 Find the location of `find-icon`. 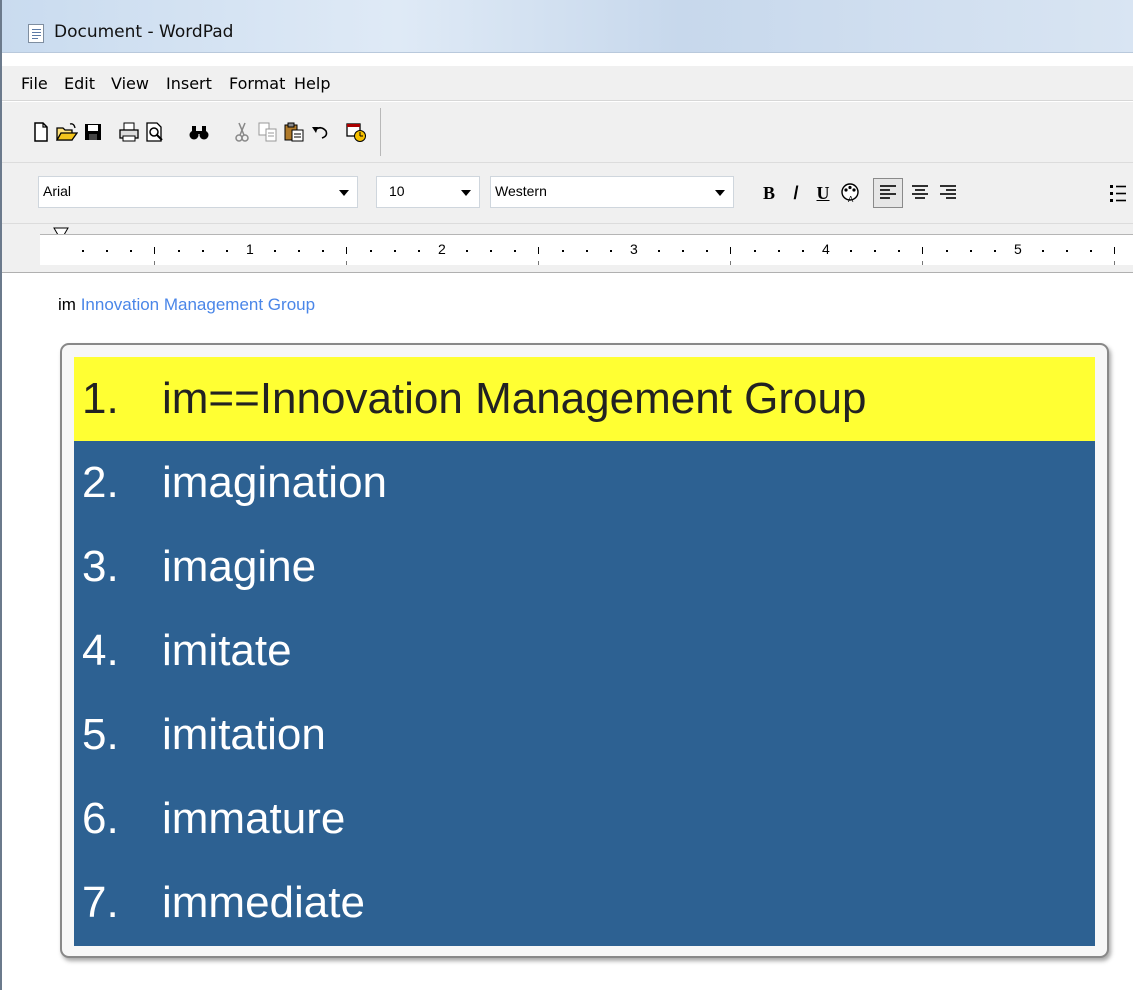

find-icon is located at coordinates (199, 132).